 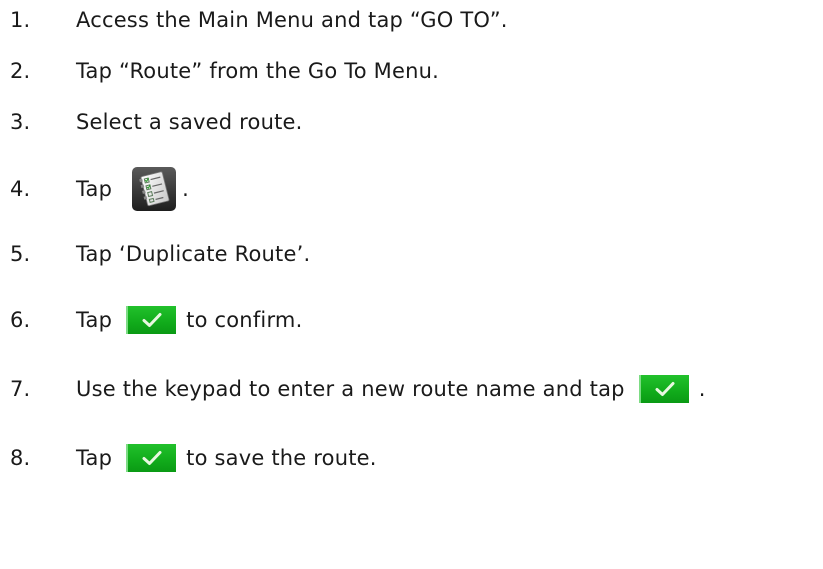 I want to click on step-number: 4., so click(x=20, y=189).